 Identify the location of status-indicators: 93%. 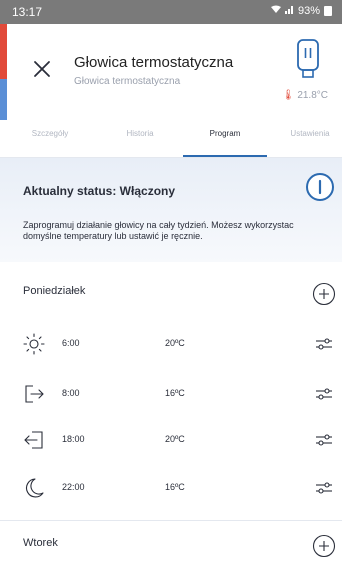
(301, 11).